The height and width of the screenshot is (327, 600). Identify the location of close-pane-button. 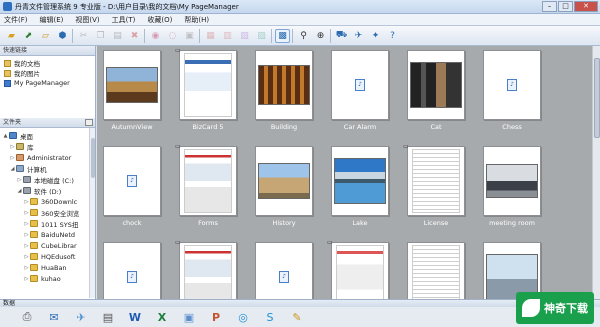
(89, 122).